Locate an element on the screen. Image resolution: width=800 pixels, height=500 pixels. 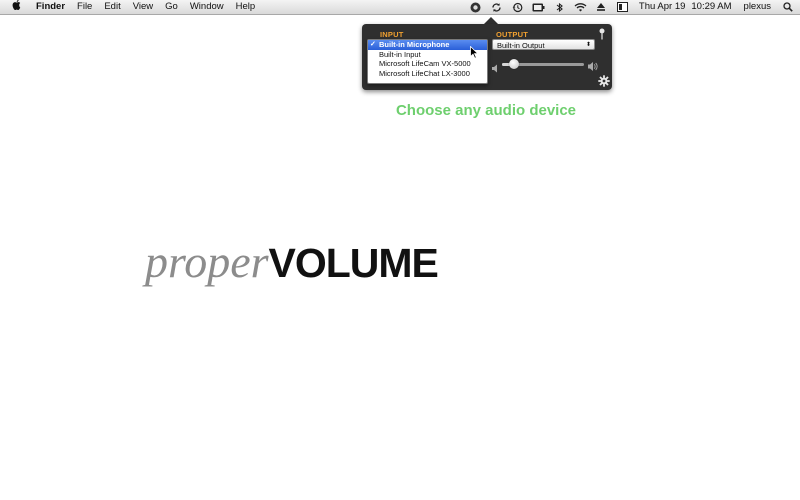
output-device-select: Built-in Output ⬍ is located at coordinates (543, 44).